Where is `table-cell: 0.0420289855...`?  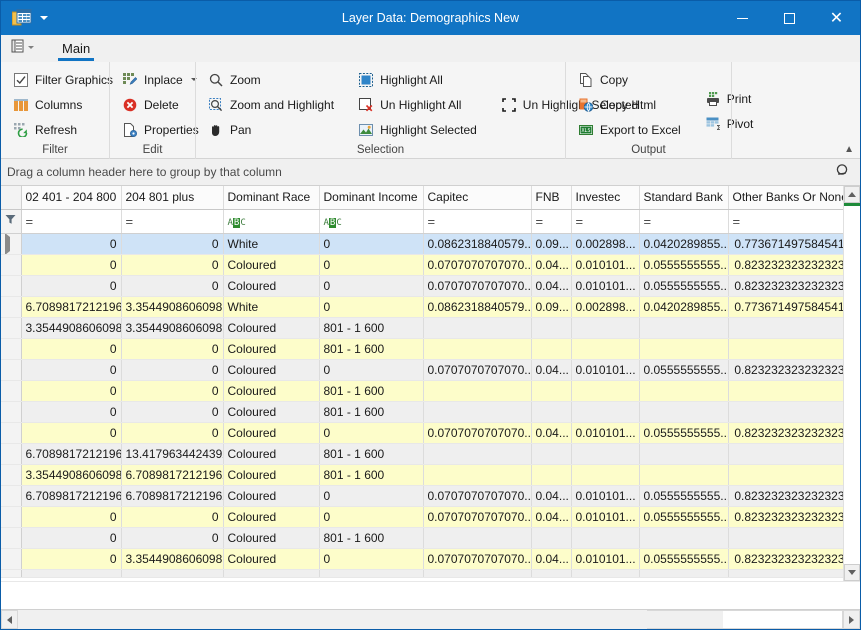 table-cell: 0.0420289855... is located at coordinates (684, 307).